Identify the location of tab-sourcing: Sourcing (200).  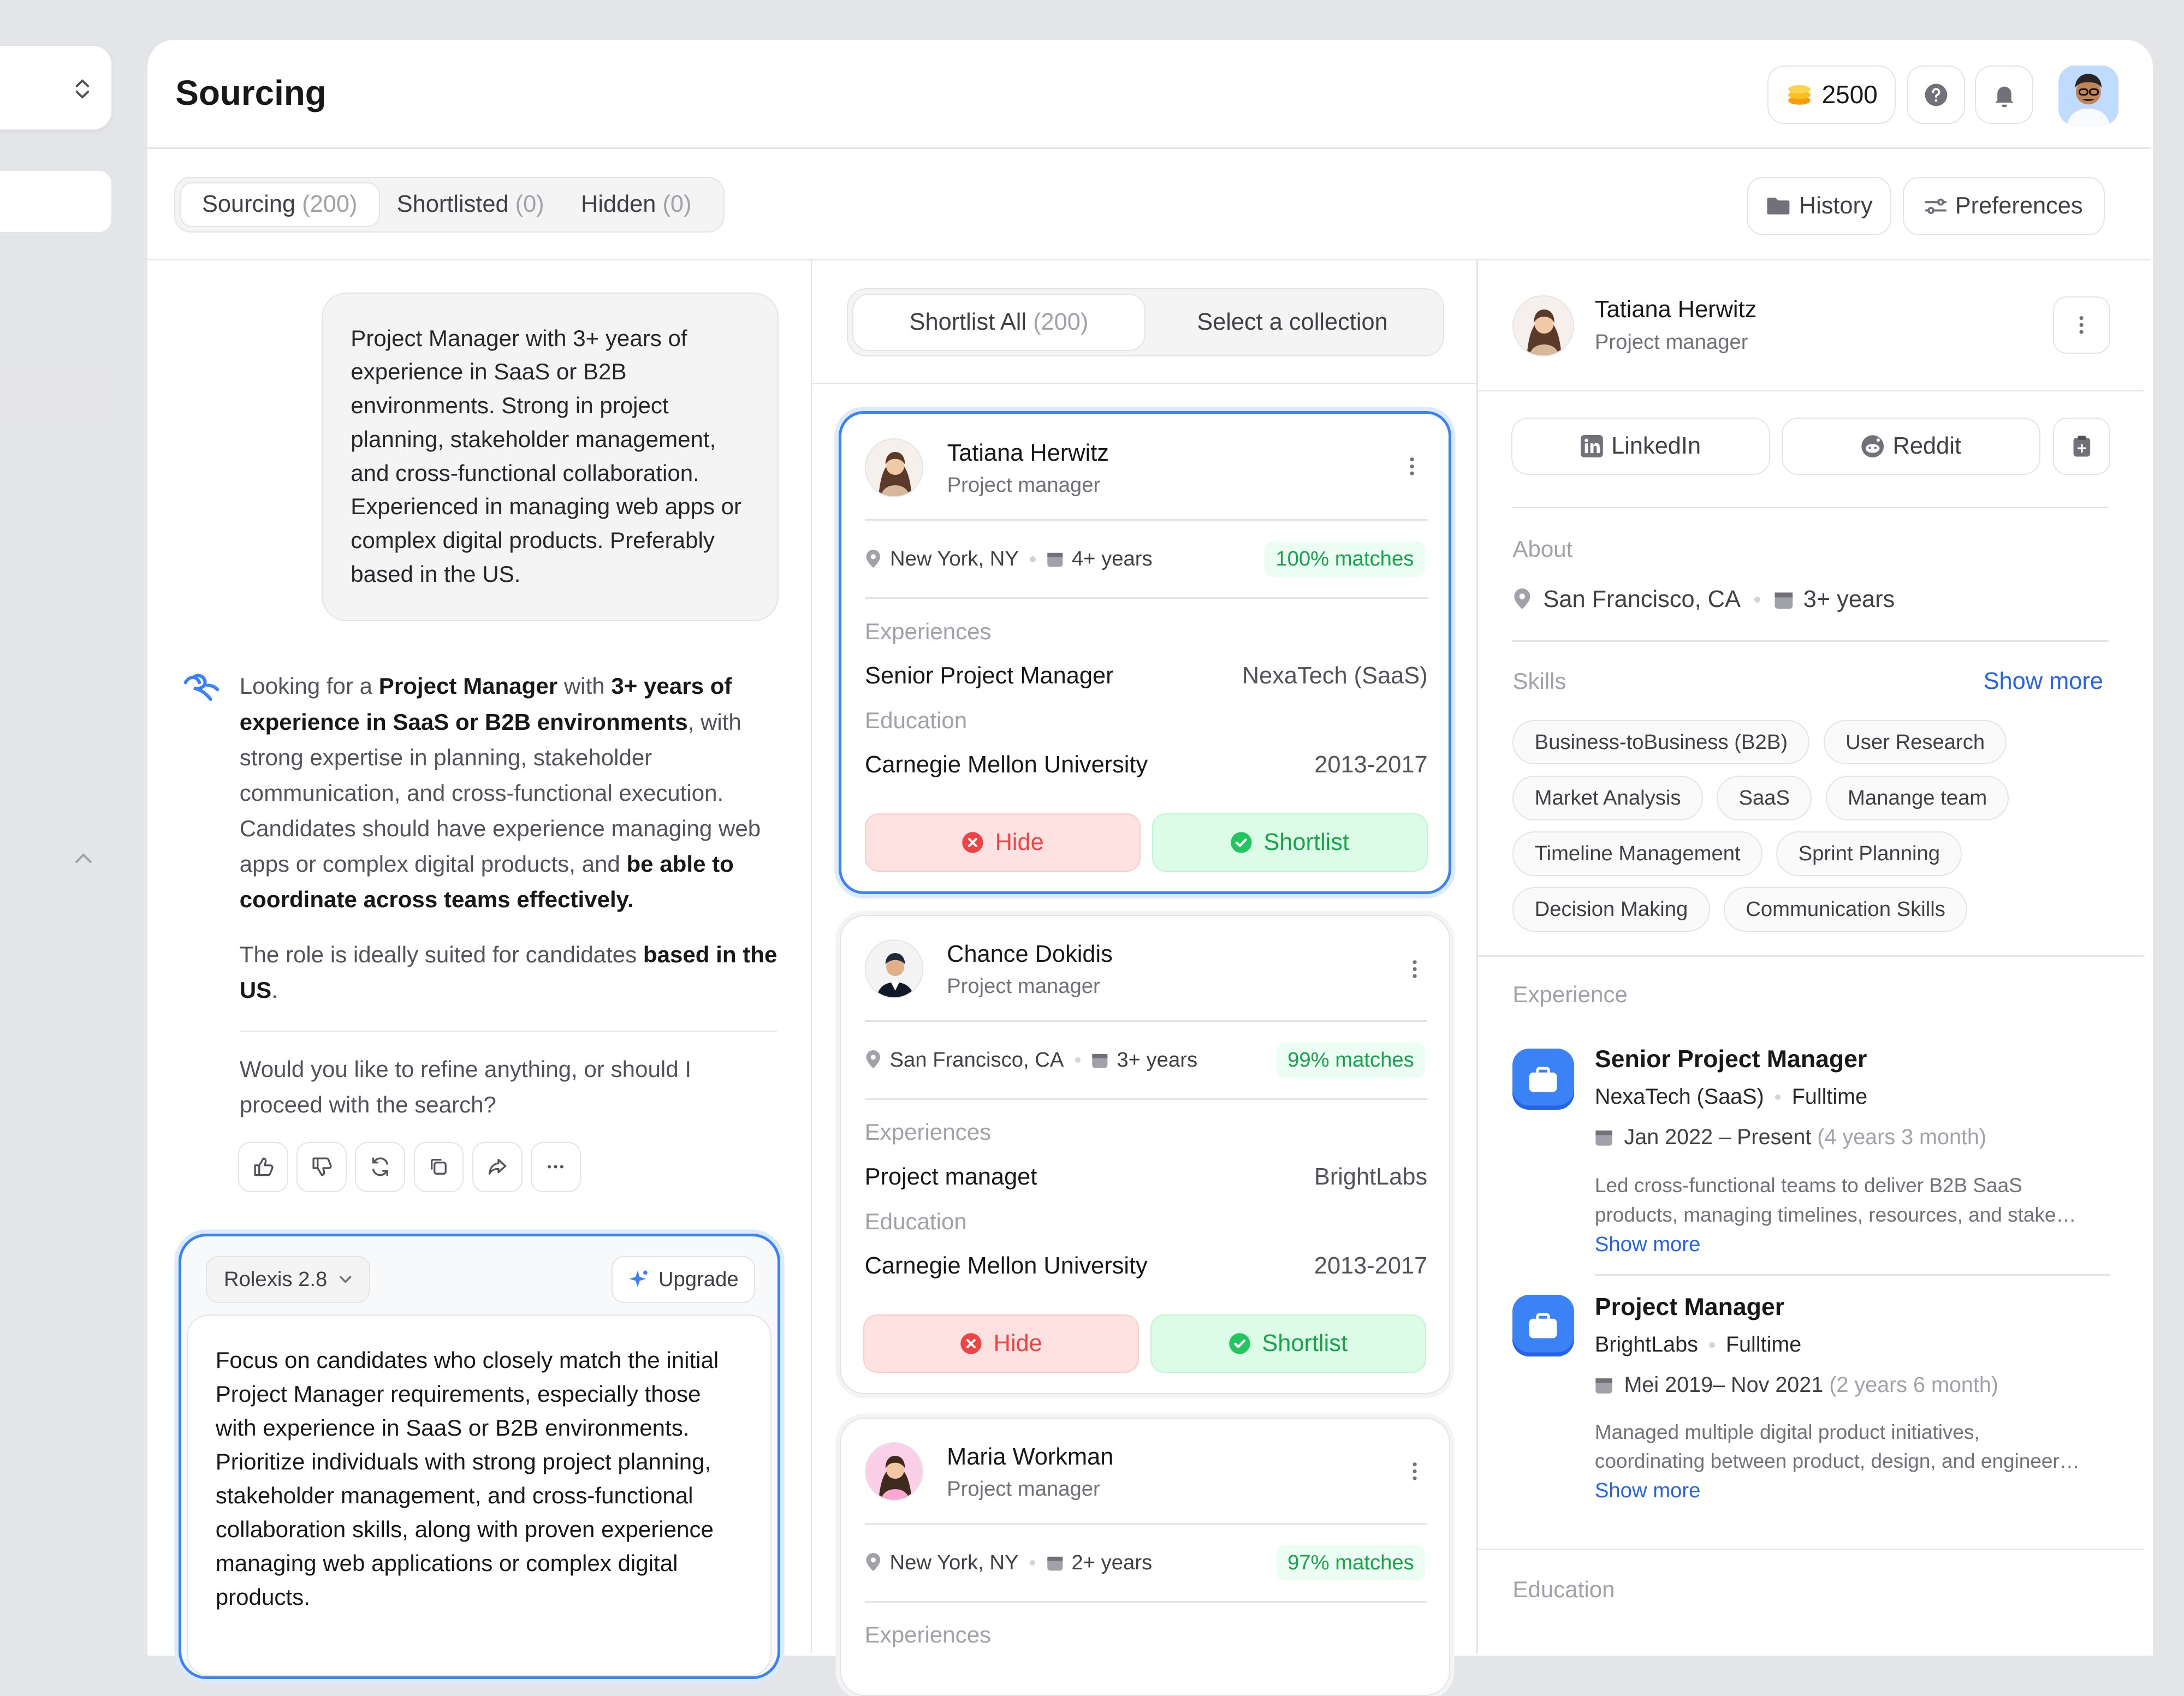
(279, 205).